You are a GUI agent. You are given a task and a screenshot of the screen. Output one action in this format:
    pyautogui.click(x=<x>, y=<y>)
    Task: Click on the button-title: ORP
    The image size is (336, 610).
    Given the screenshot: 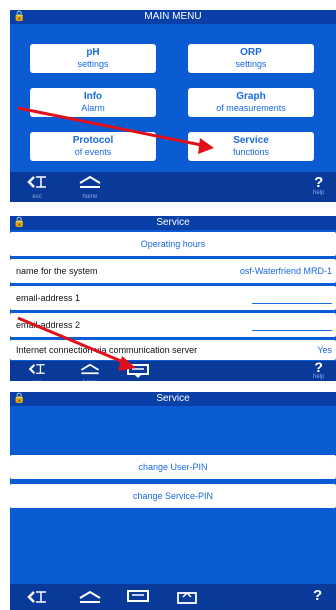 What is the action you would take?
    pyautogui.click(x=251, y=52)
    